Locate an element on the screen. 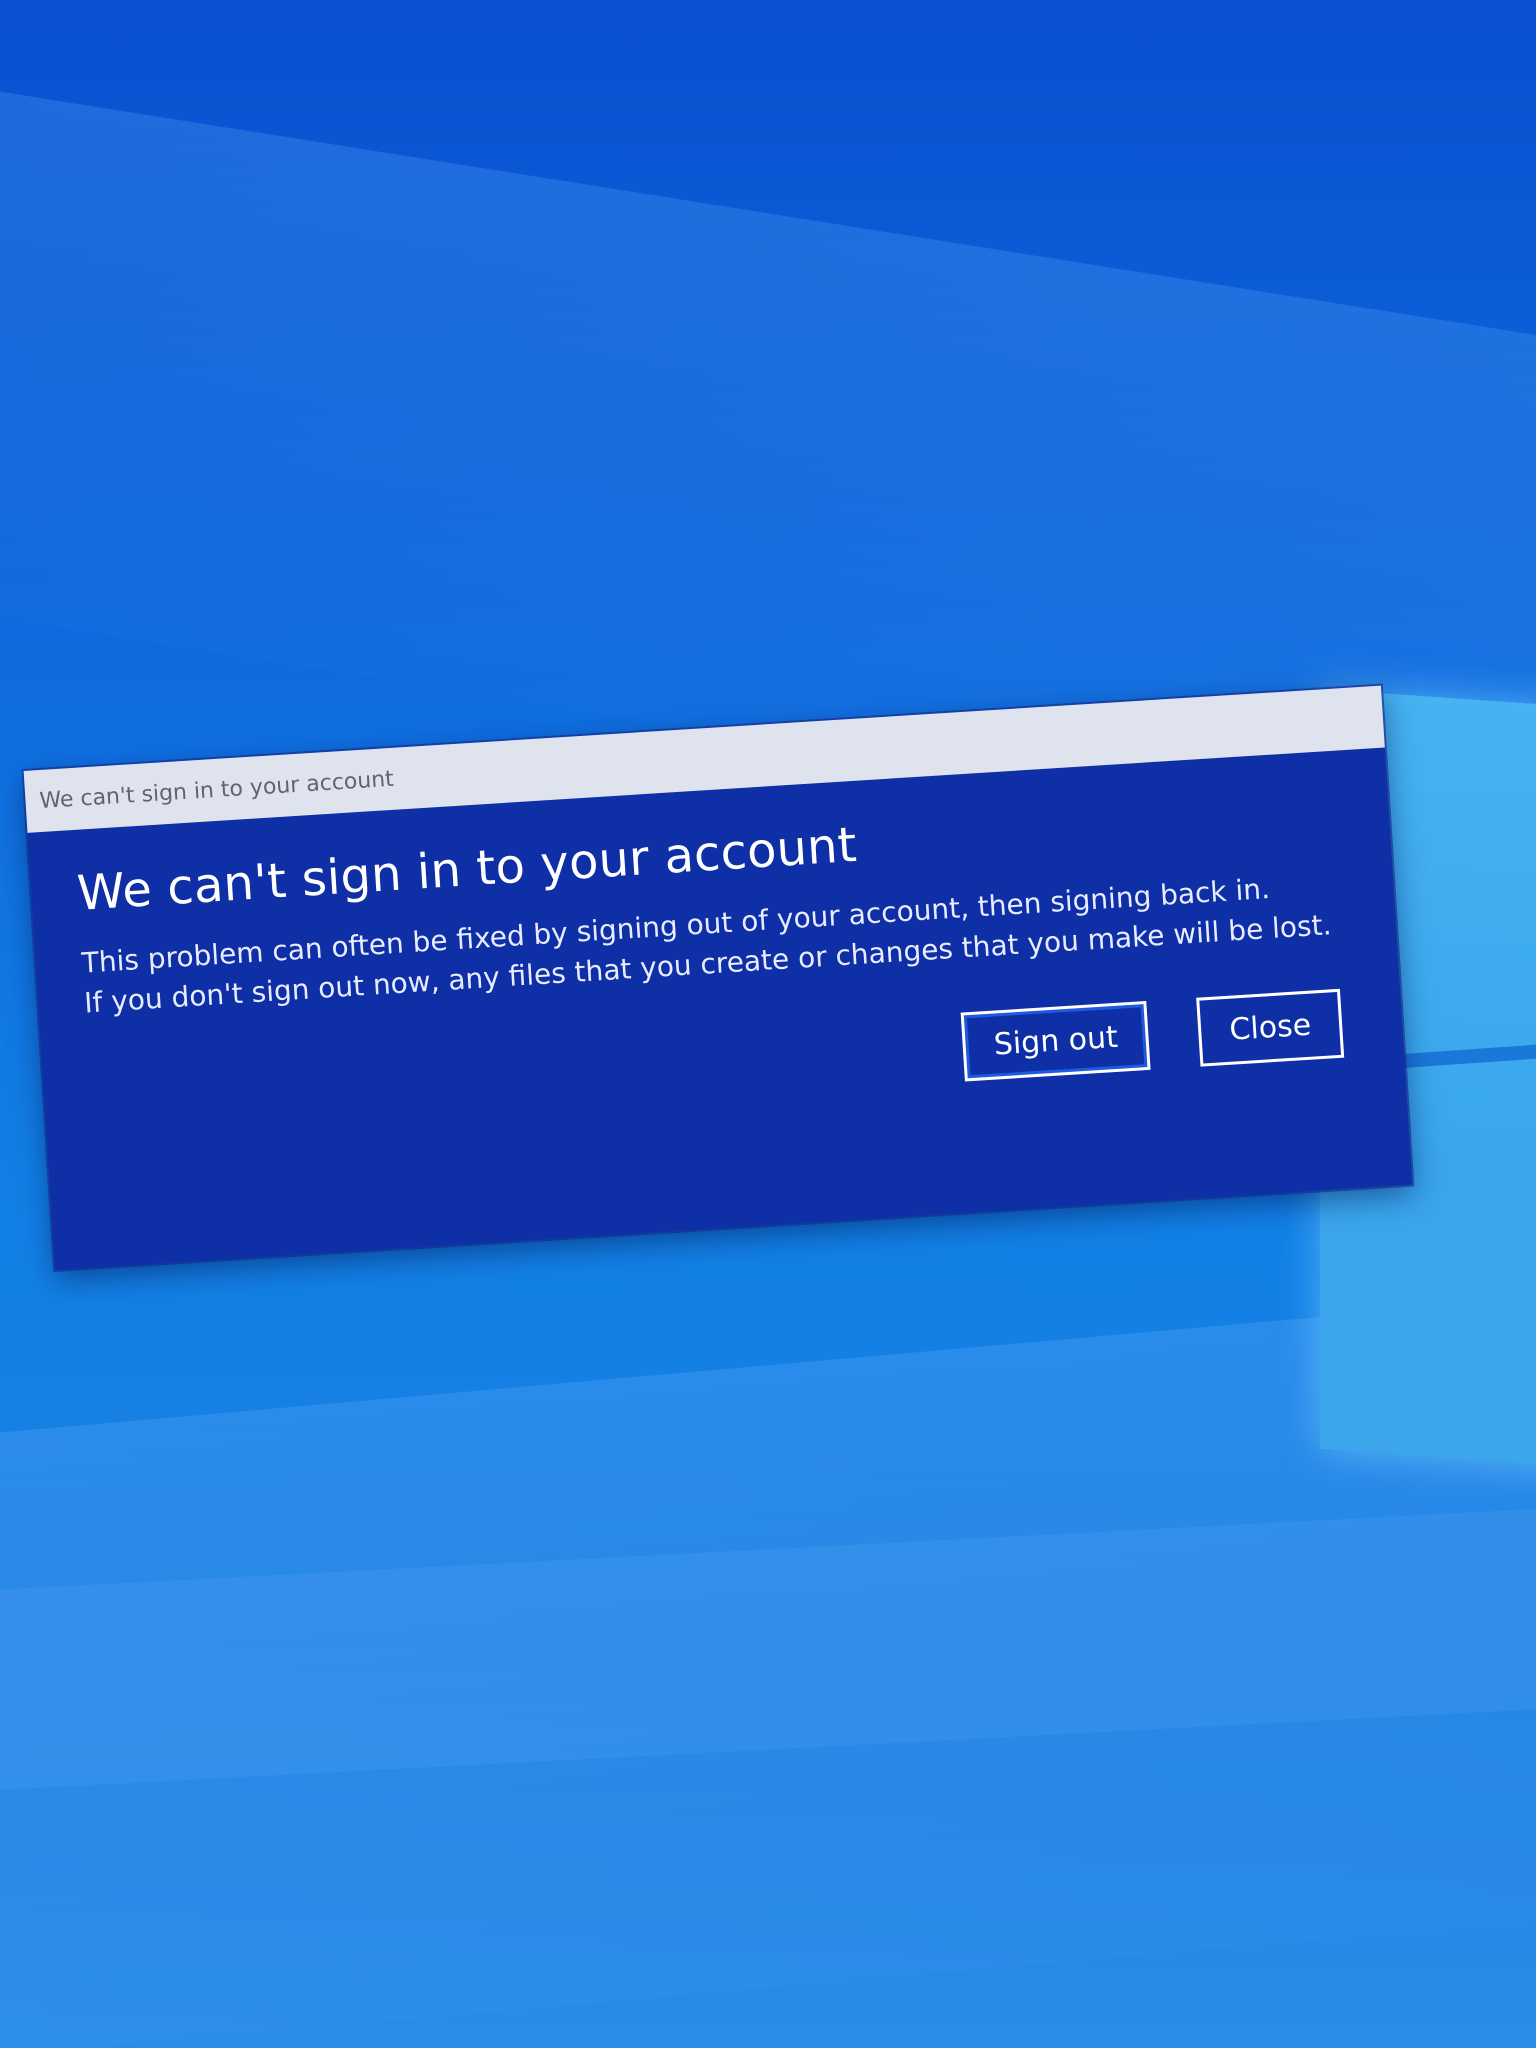 The width and height of the screenshot is (1536, 2048). dialog-buttons: Sign out Close is located at coordinates (1152, 1035).